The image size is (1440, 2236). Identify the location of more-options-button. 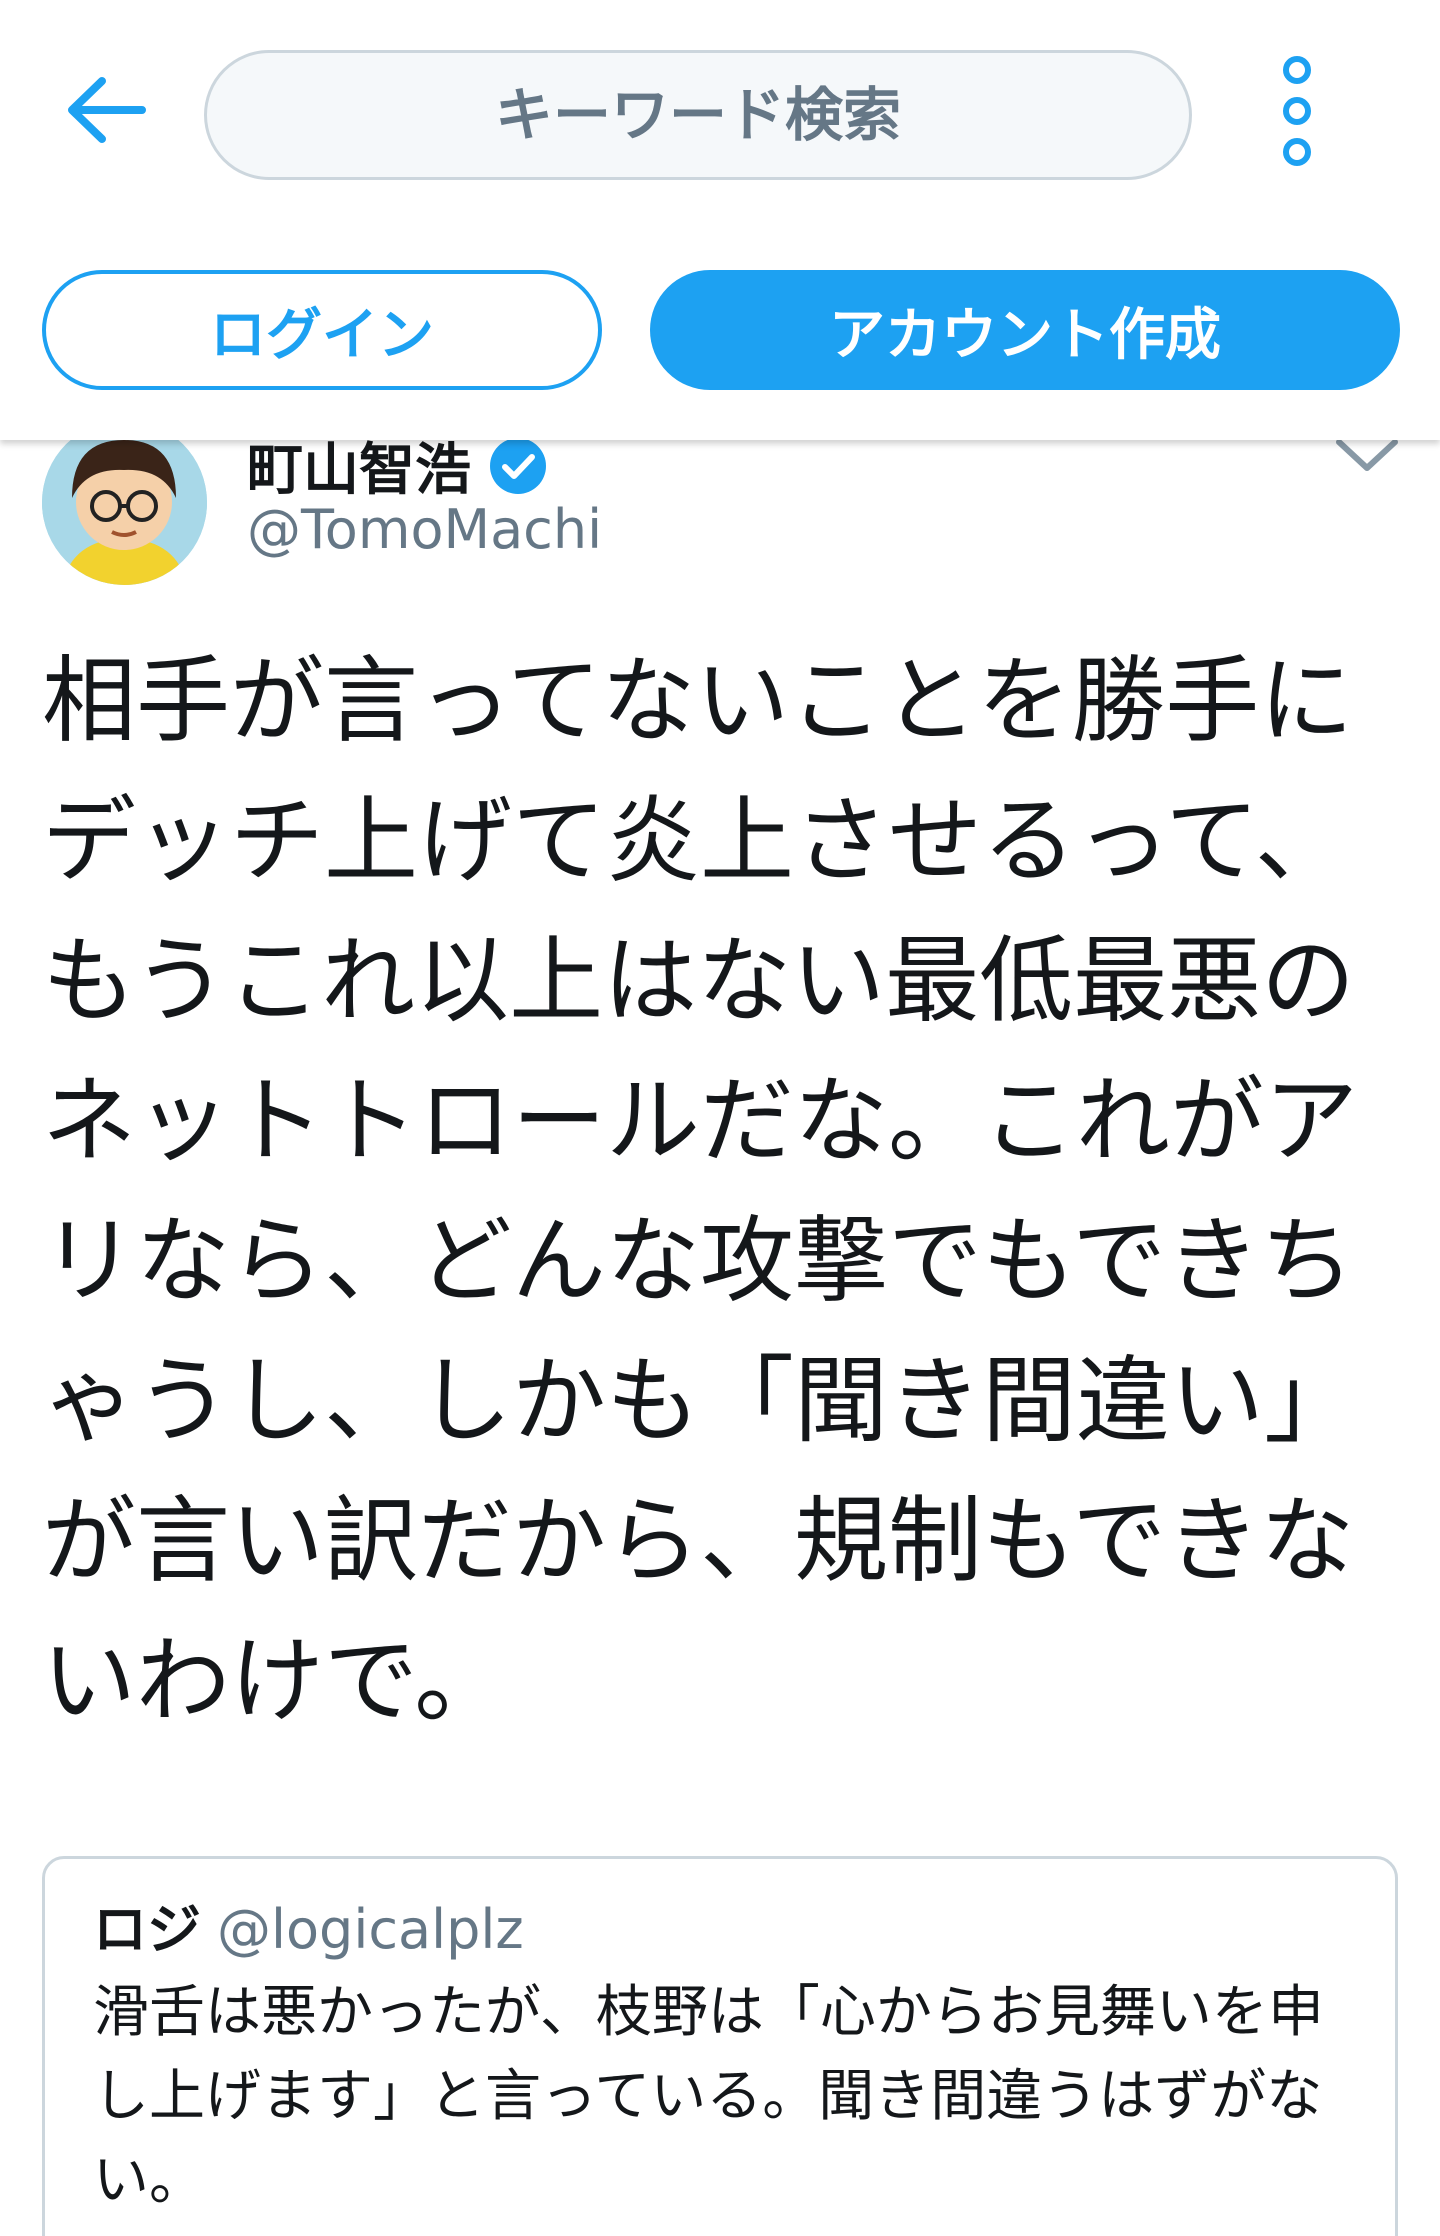
(1297, 111).